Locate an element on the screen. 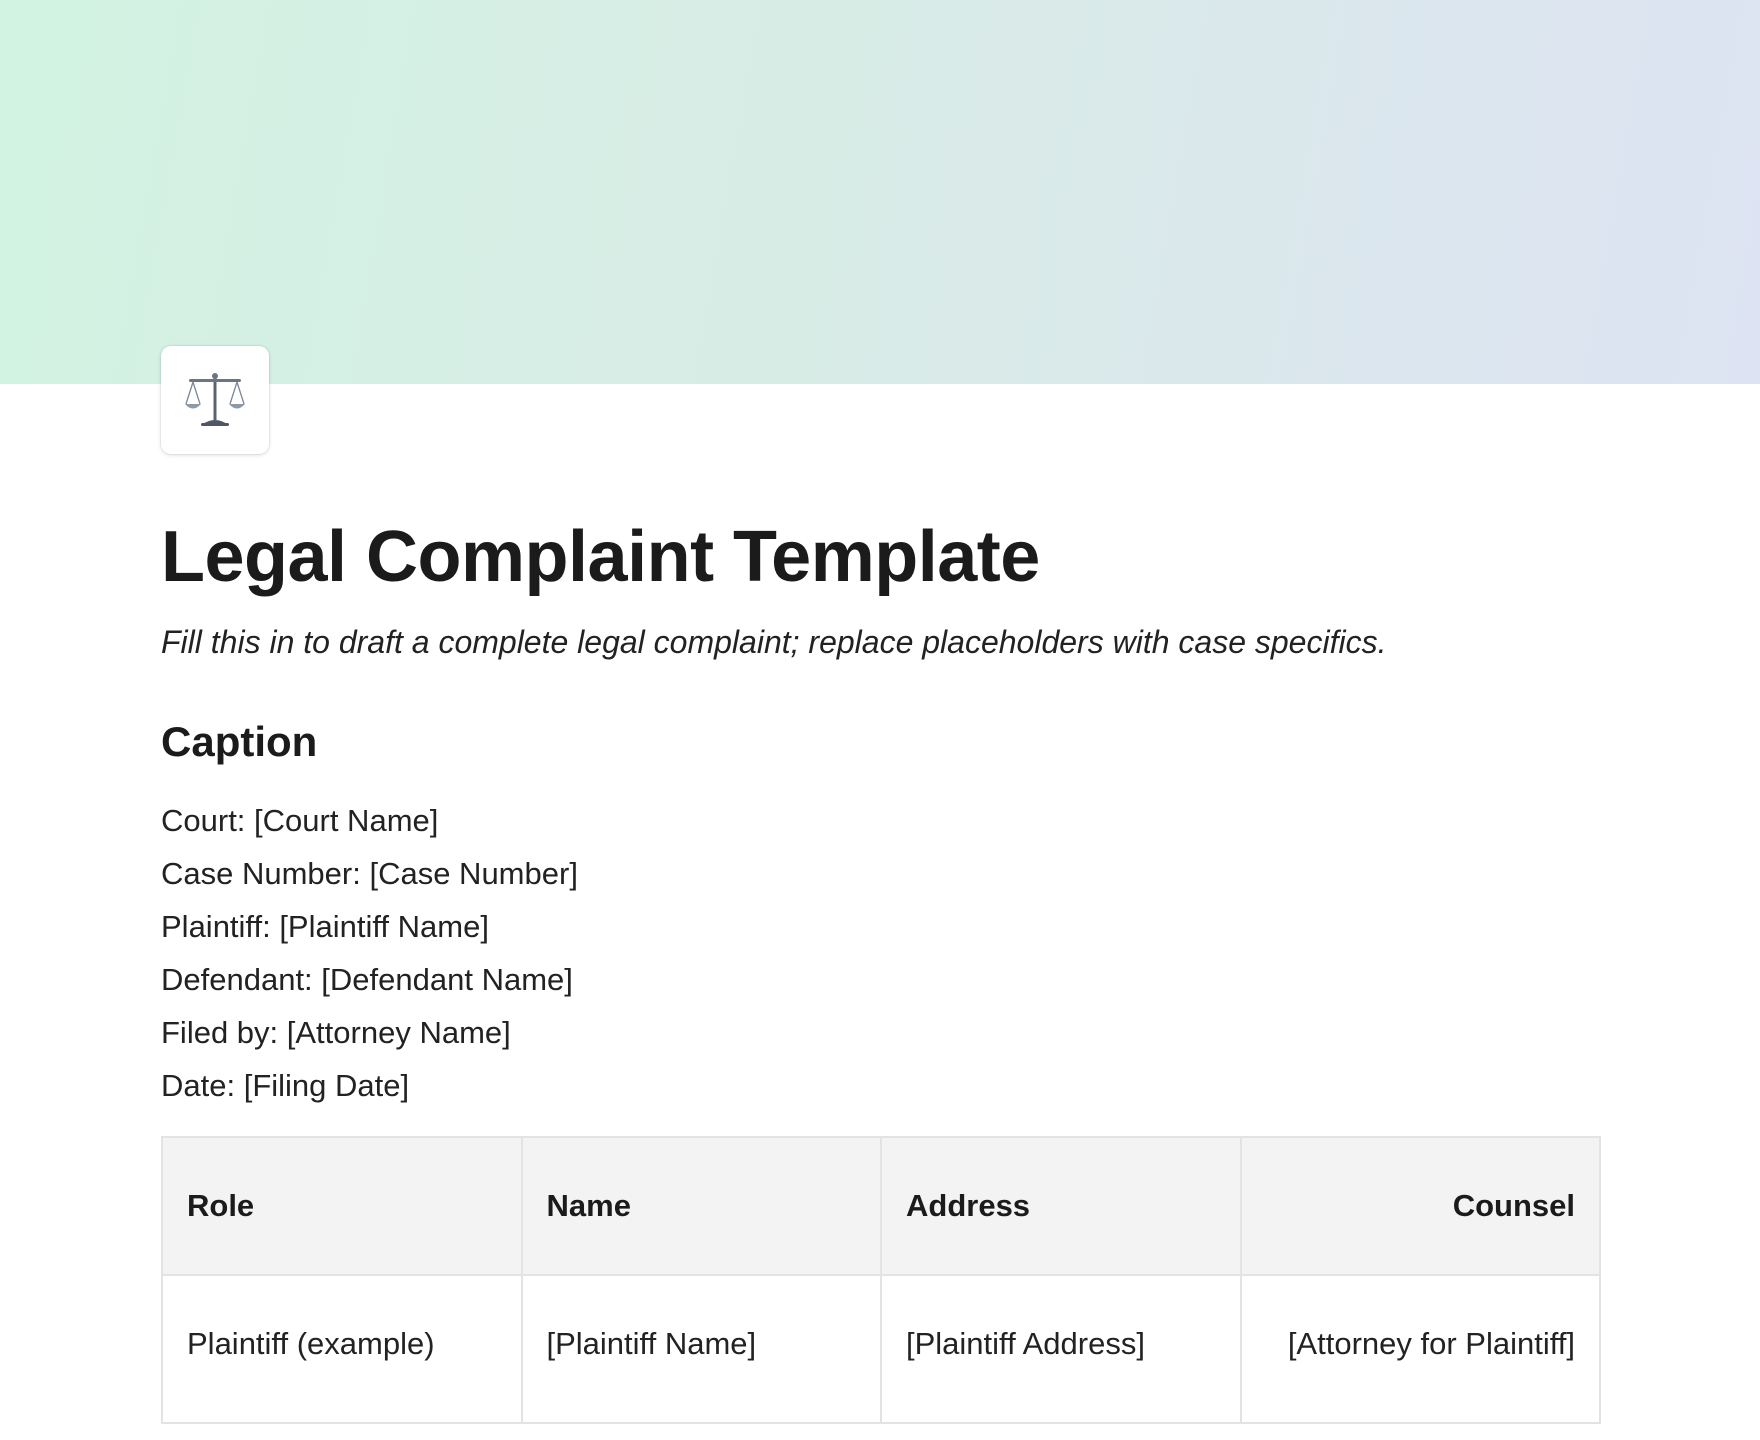  table-cell-role: Plaintiff (example) is located at coordinates (342, 1349).